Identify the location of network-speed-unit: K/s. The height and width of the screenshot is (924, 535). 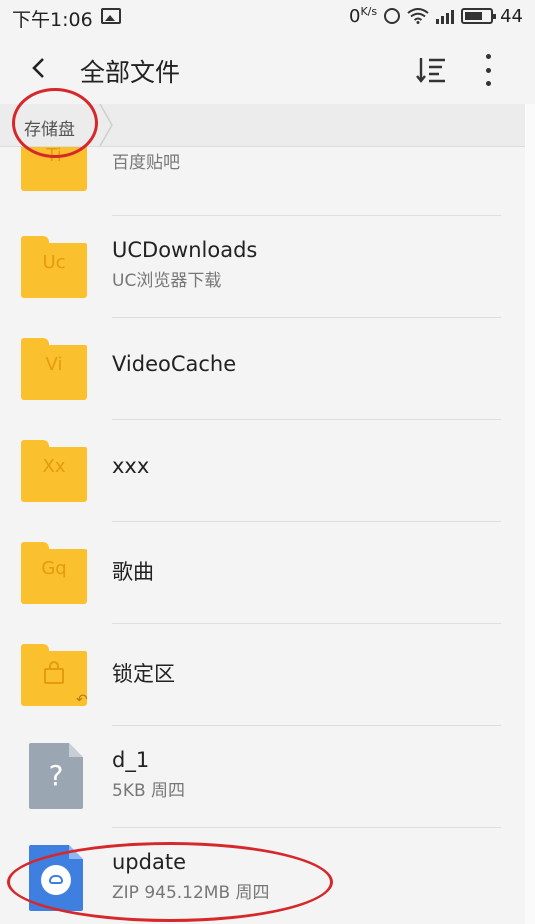
(369, 11).